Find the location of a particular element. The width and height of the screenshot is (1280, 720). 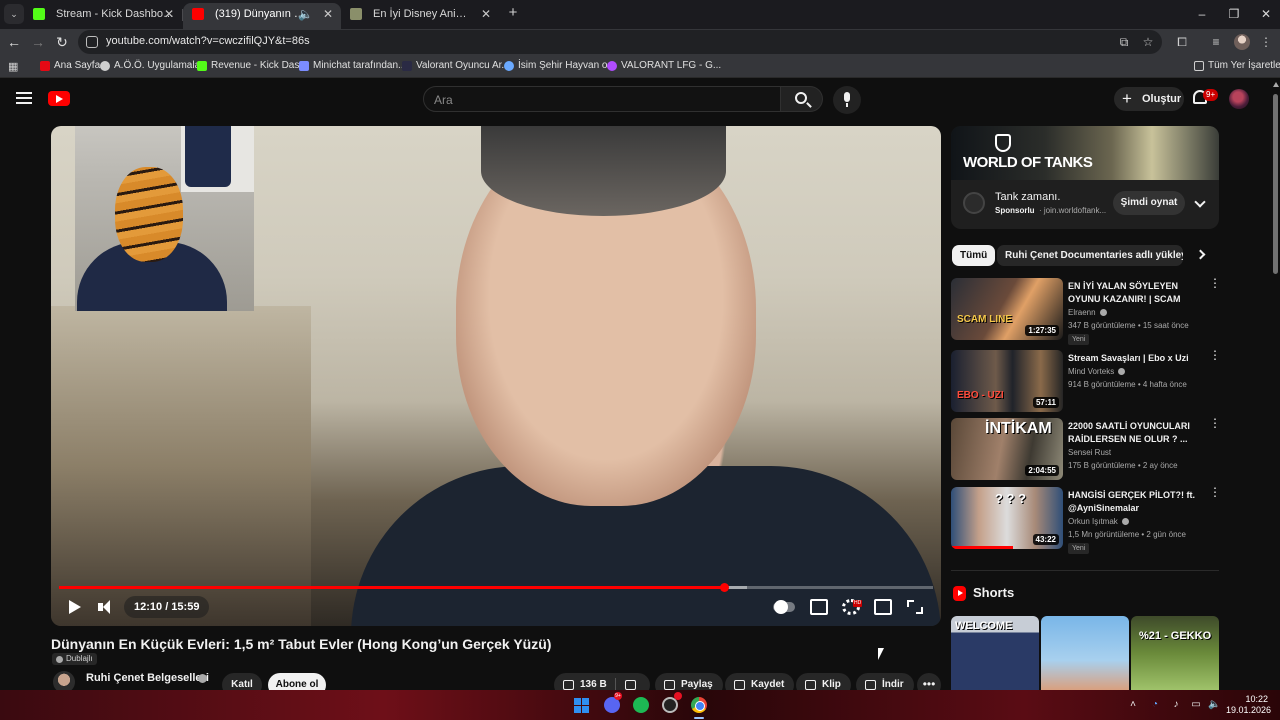

scrollbar-thumb is located at coordinates (1275, 184).